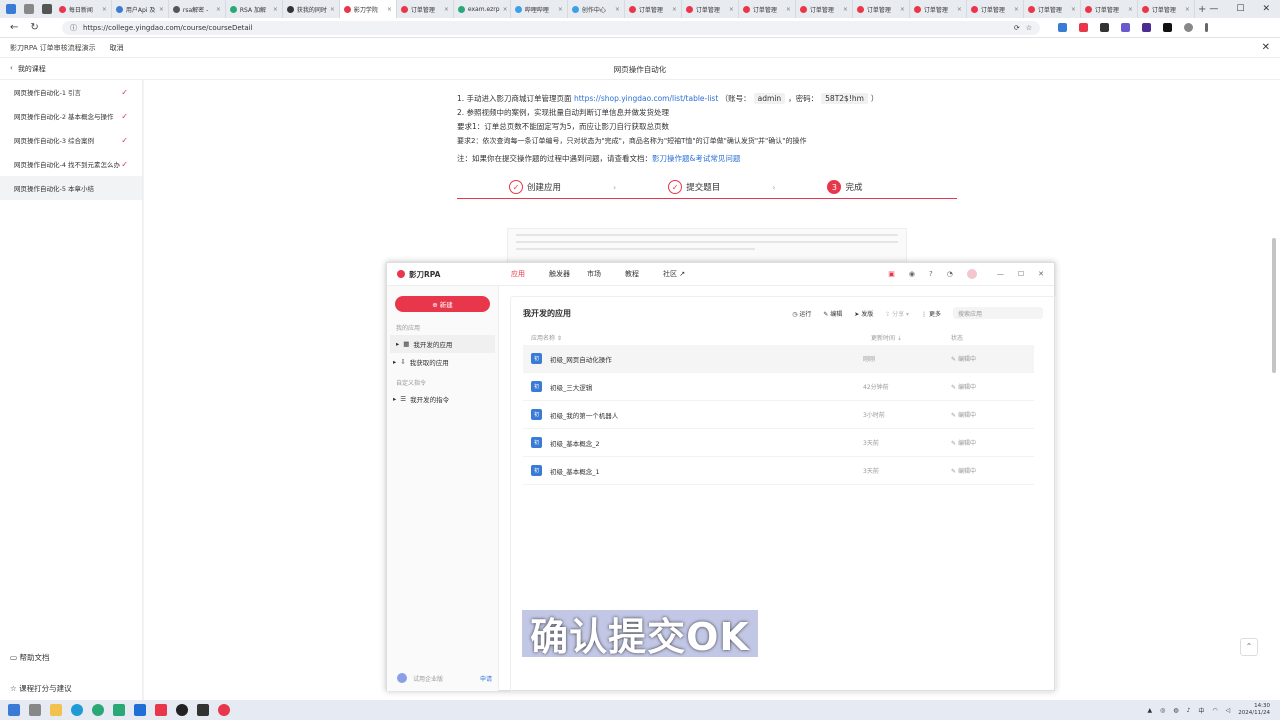 The image size is (1280, 720). What do you see at coordinates (693, 337) in the screenshot?
I see `col-name: 应用名称 ⇕` at bounding box center [693, 337].